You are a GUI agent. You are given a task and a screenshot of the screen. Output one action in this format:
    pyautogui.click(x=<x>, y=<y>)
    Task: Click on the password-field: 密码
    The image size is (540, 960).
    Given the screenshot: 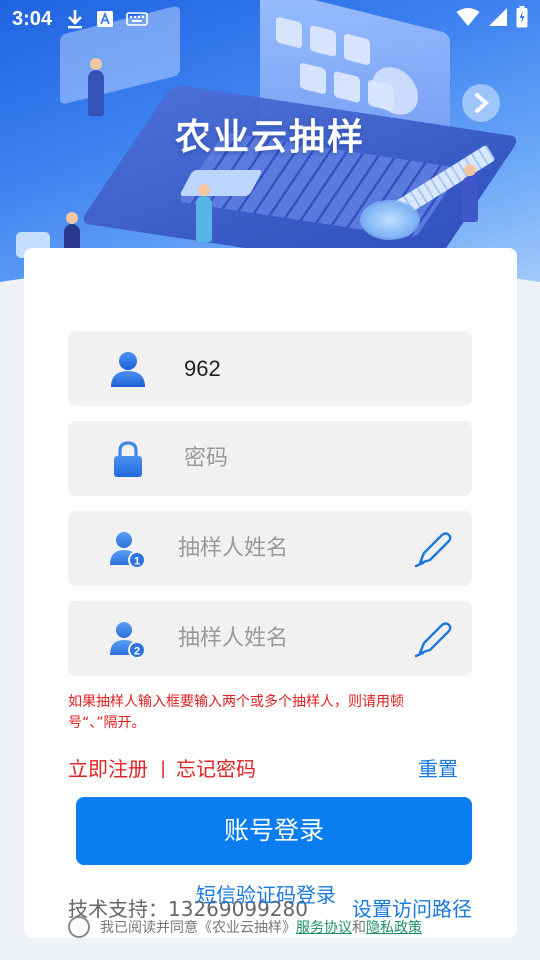 What is the action you would take?
    pyautogui.click(x=270, y=458)
    